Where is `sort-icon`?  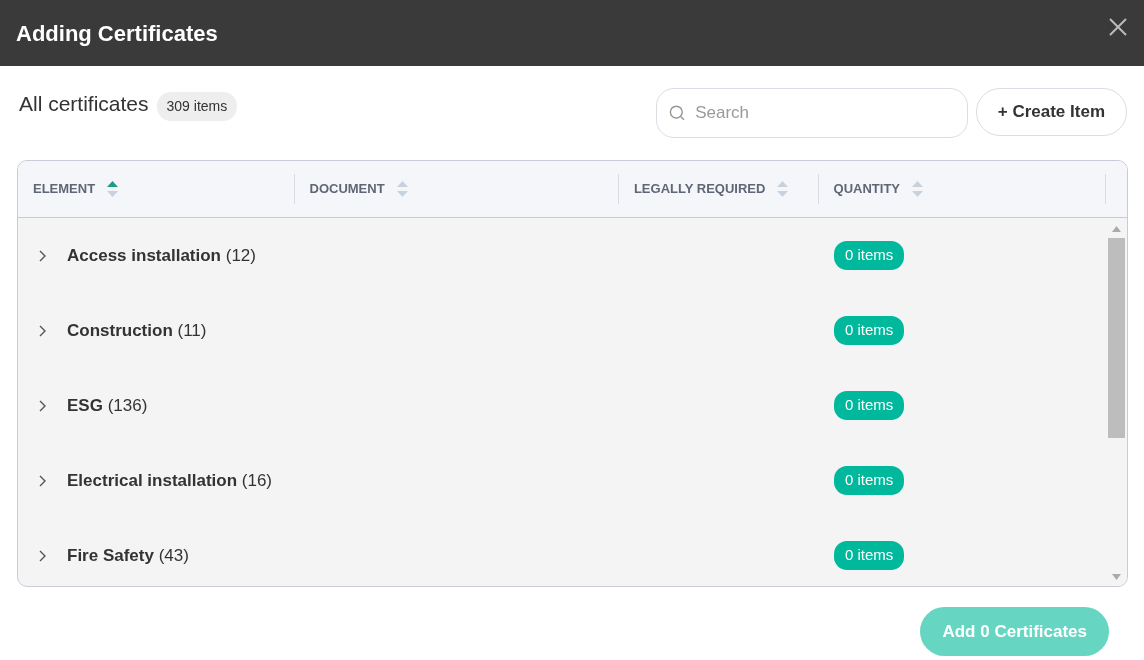
sort-icon is located at coordinates (113, 189).